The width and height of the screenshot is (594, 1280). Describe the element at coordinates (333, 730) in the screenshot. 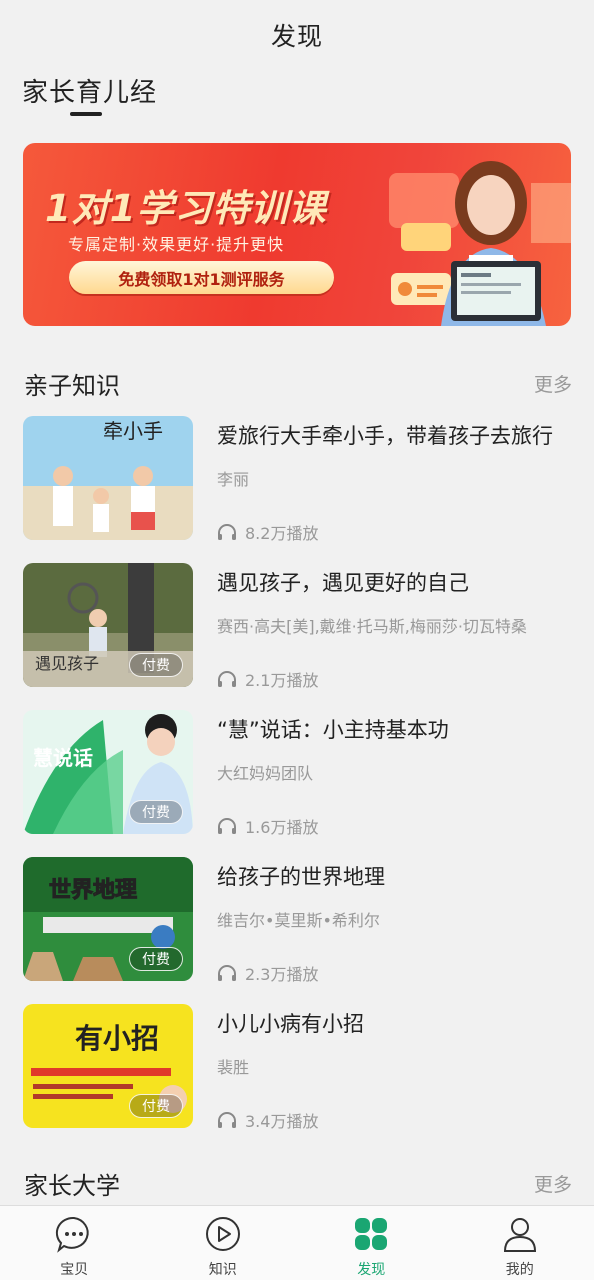

I see `item-title: “慧”说话：小主持基本功` at that location.